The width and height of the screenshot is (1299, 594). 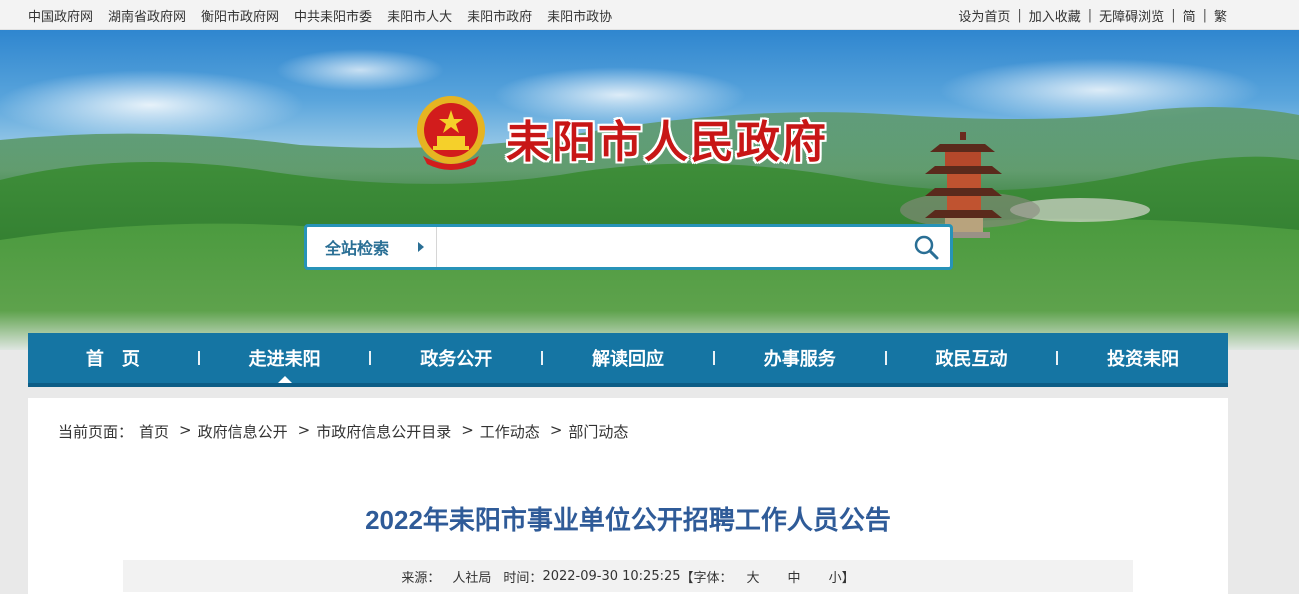 I want to click on article-title: 2022年耒阳市事业单位公开招聘工作人员公告, so click(x=628, y=520).